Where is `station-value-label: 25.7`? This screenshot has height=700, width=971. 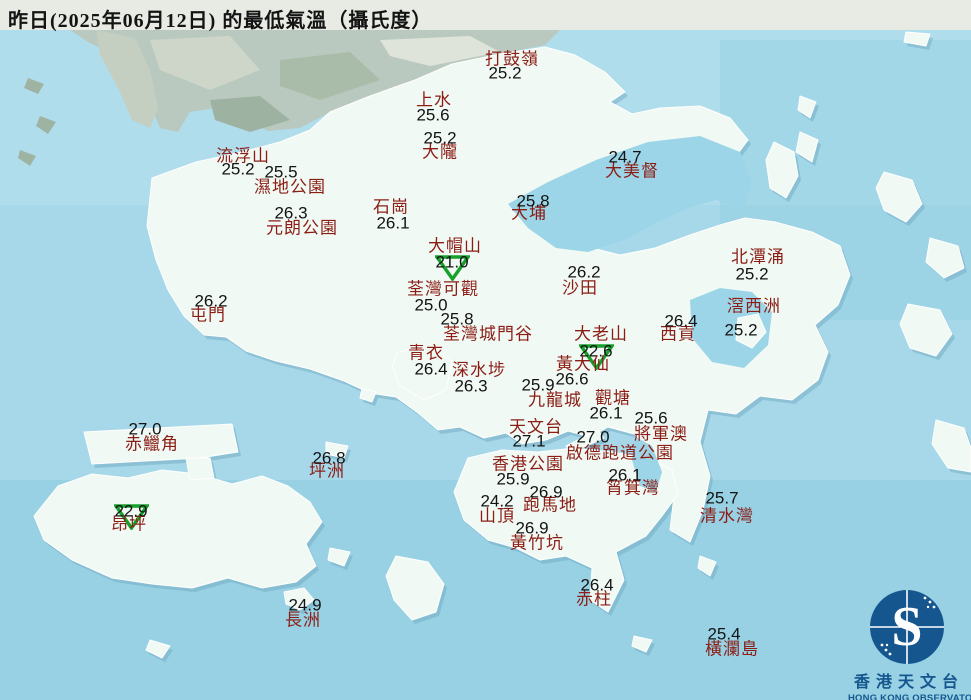 station-value-label: 25.7 is located at coordinates (722, 498).